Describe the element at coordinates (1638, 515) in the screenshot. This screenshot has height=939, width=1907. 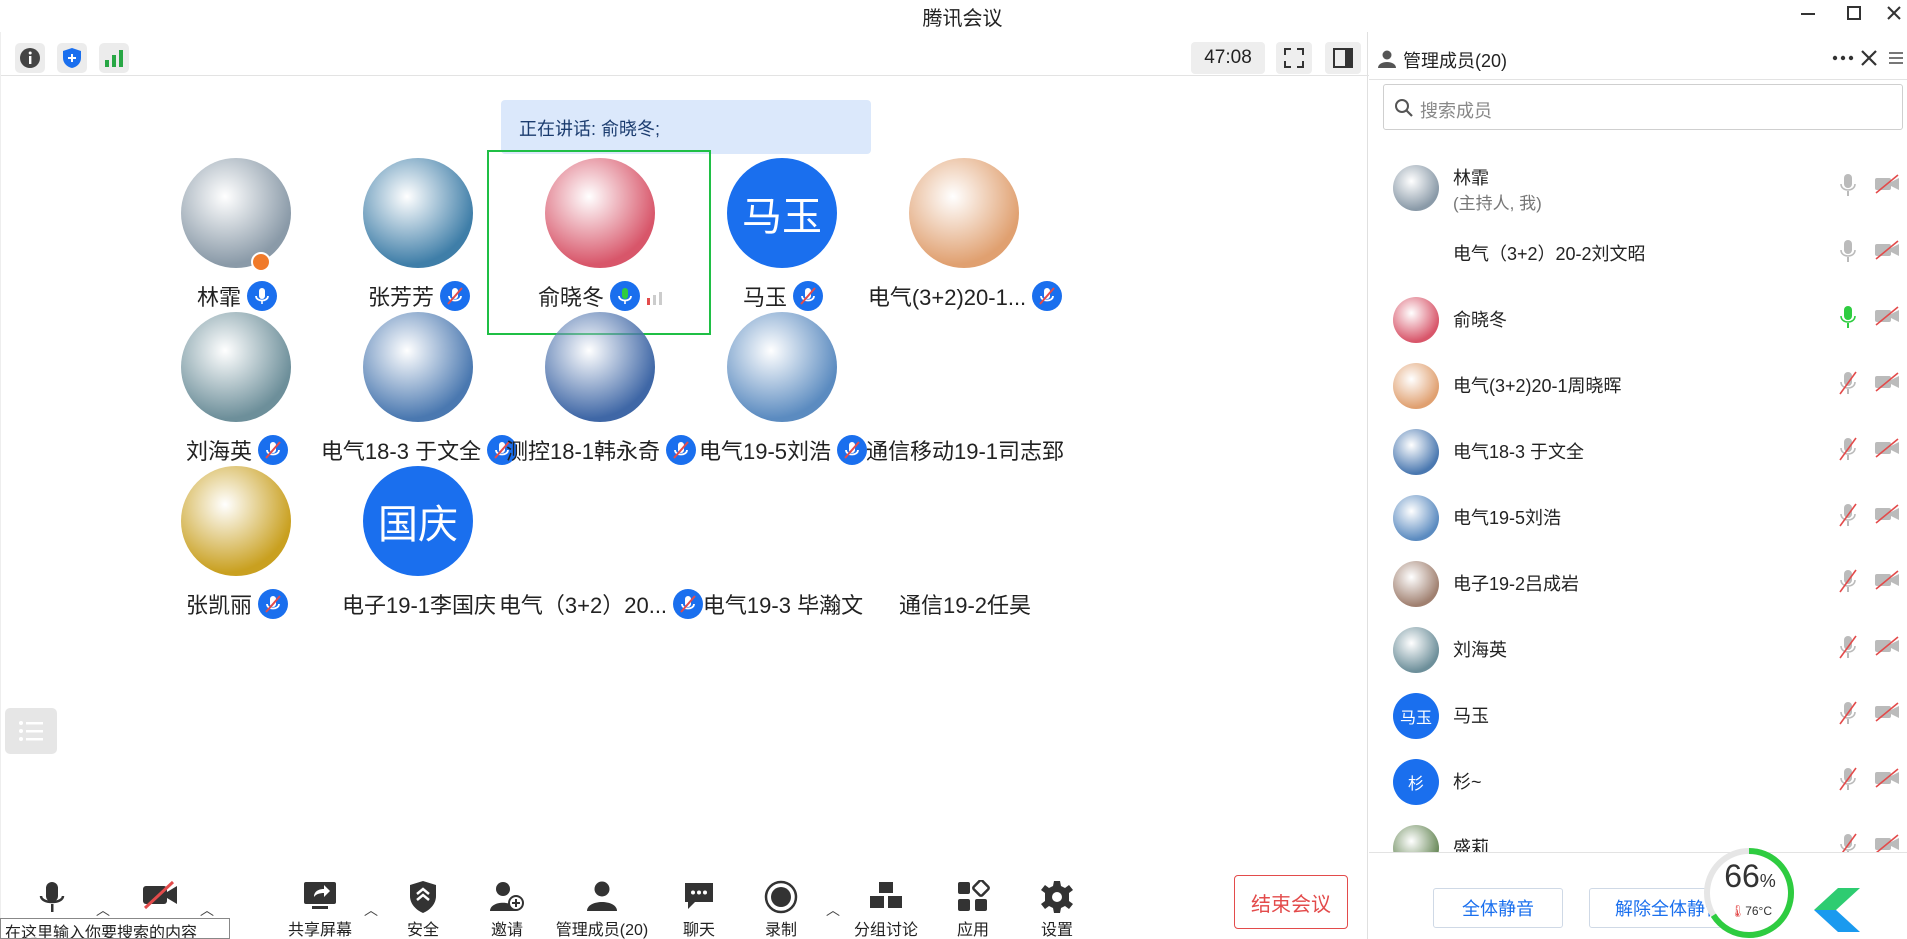
I see `member-row: 电气19-5刘浩` at that location.